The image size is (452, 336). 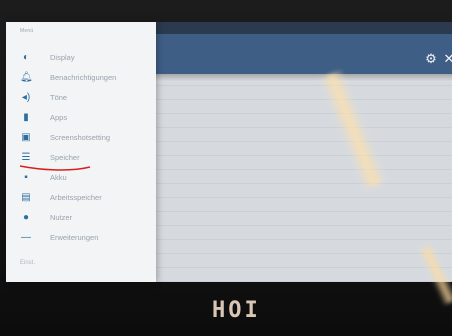 What do you see at coordinates (58, 177) in the screenshot?
I see `nav-item-label: Akku` at bounding box center [58, 177].